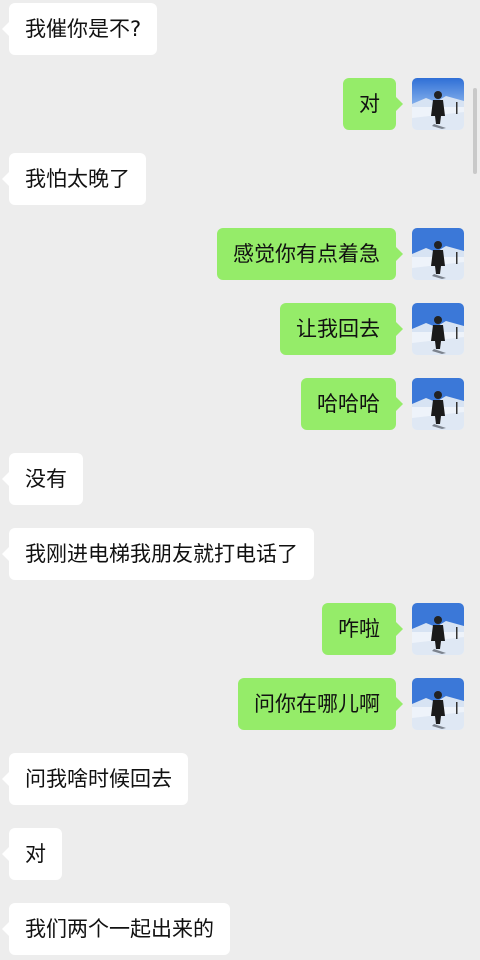 Image resolution: width=480 pixels, height=960 pixels. I want to click on message-row: 感觉你有点着急, so click(240, 255).